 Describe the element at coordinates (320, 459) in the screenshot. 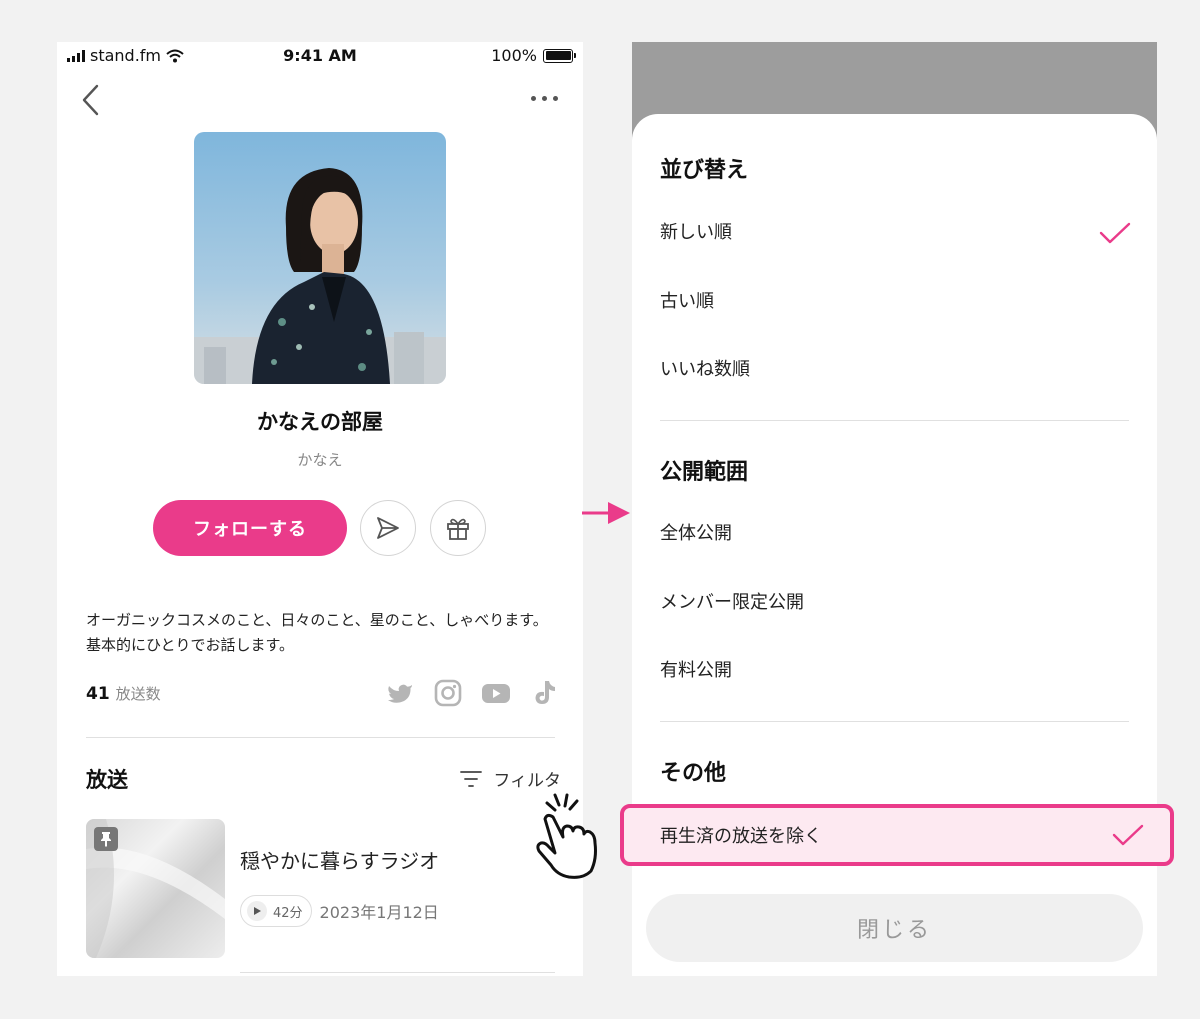

I see `channel-author: かなえ` at that location.